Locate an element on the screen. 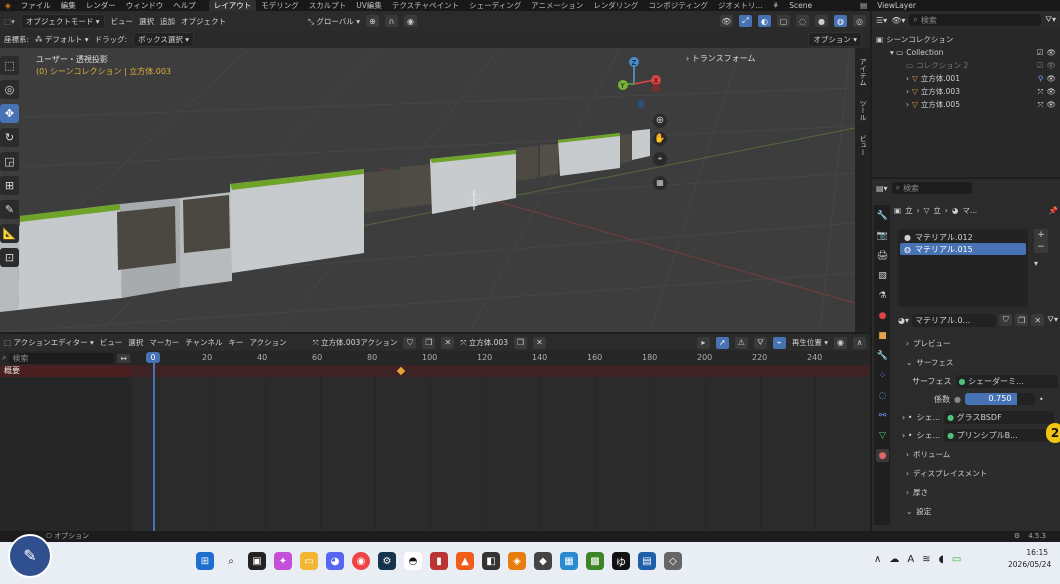 The image size is (1060, 584). add-cube-tool-icon: ⊡ is located at coordinates (9, 257).